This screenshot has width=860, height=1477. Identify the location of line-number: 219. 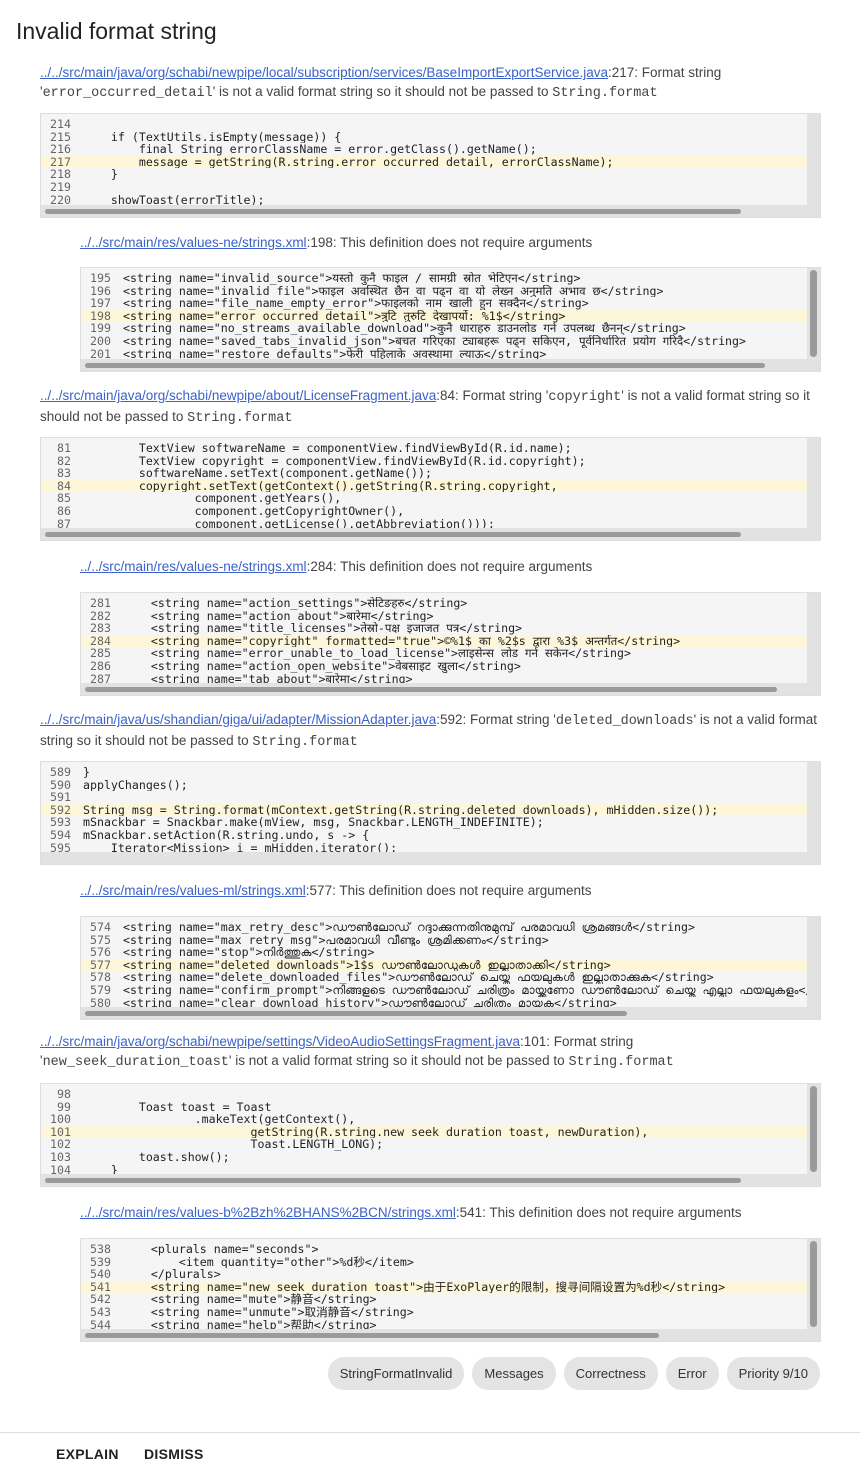
(60, 187).